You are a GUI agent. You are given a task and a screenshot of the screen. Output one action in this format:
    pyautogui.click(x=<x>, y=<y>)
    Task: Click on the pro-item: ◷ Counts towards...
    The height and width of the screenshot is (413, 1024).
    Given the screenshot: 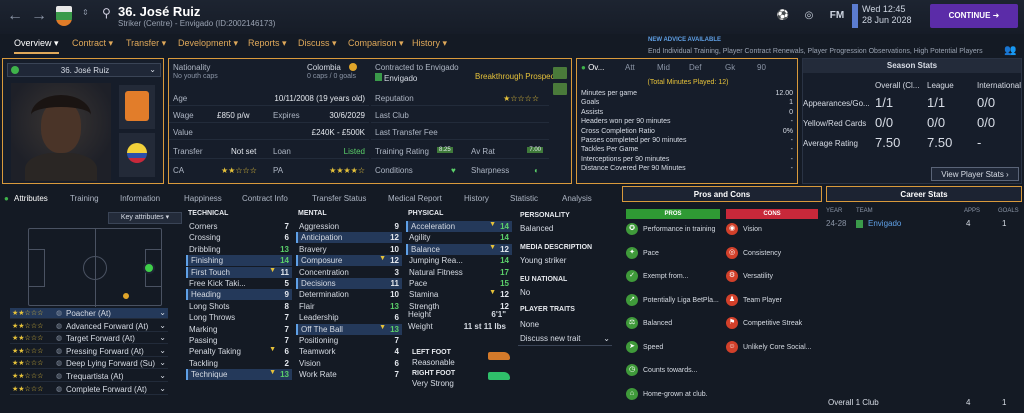 What is the action you would take?
    pyautogui.click(x=661, y=374)
    